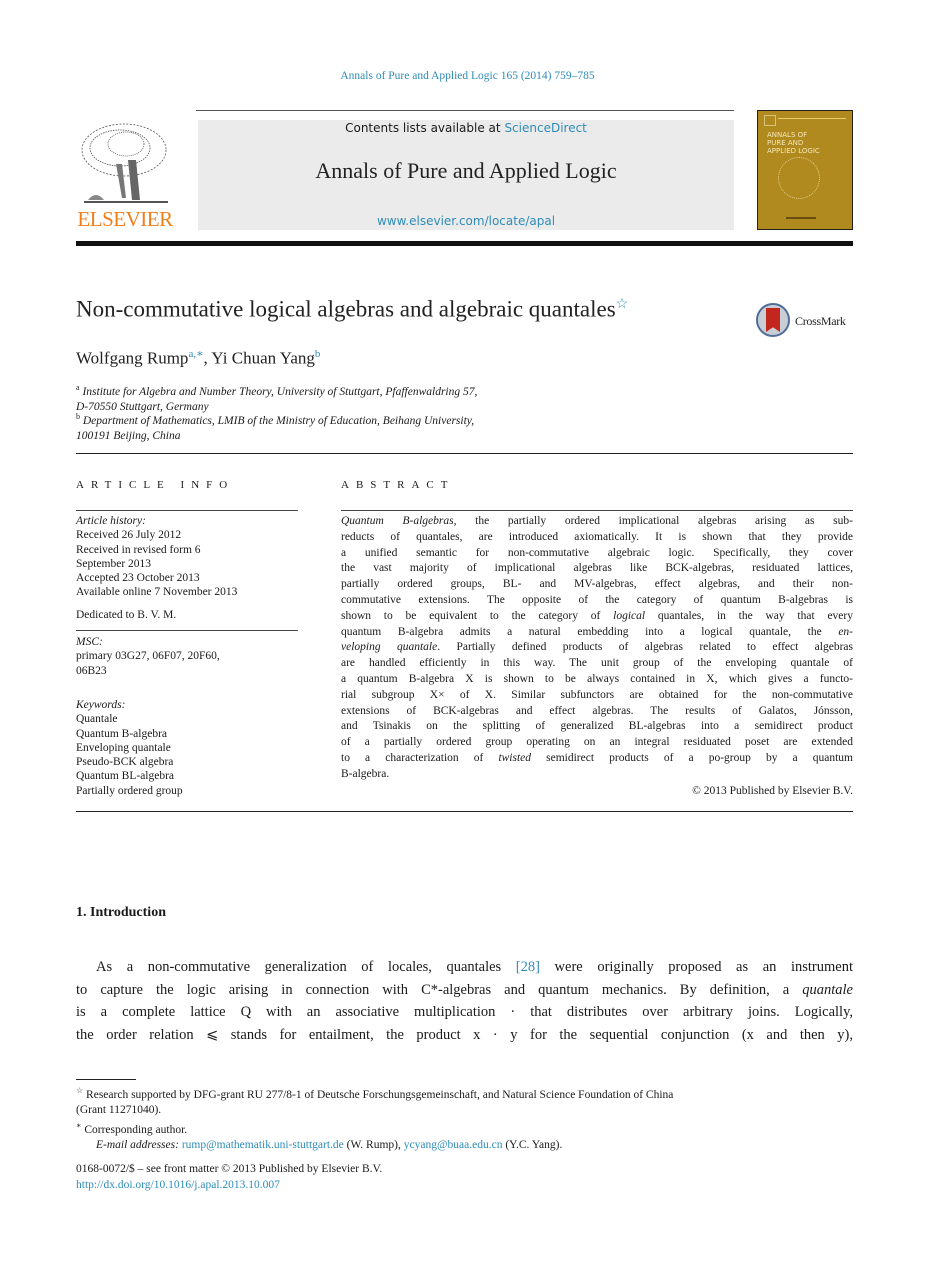 Image resolution: width=935 pixels, height=1266 pixels. I want to click on keywords-label: Keywords:, so click(101, 704).